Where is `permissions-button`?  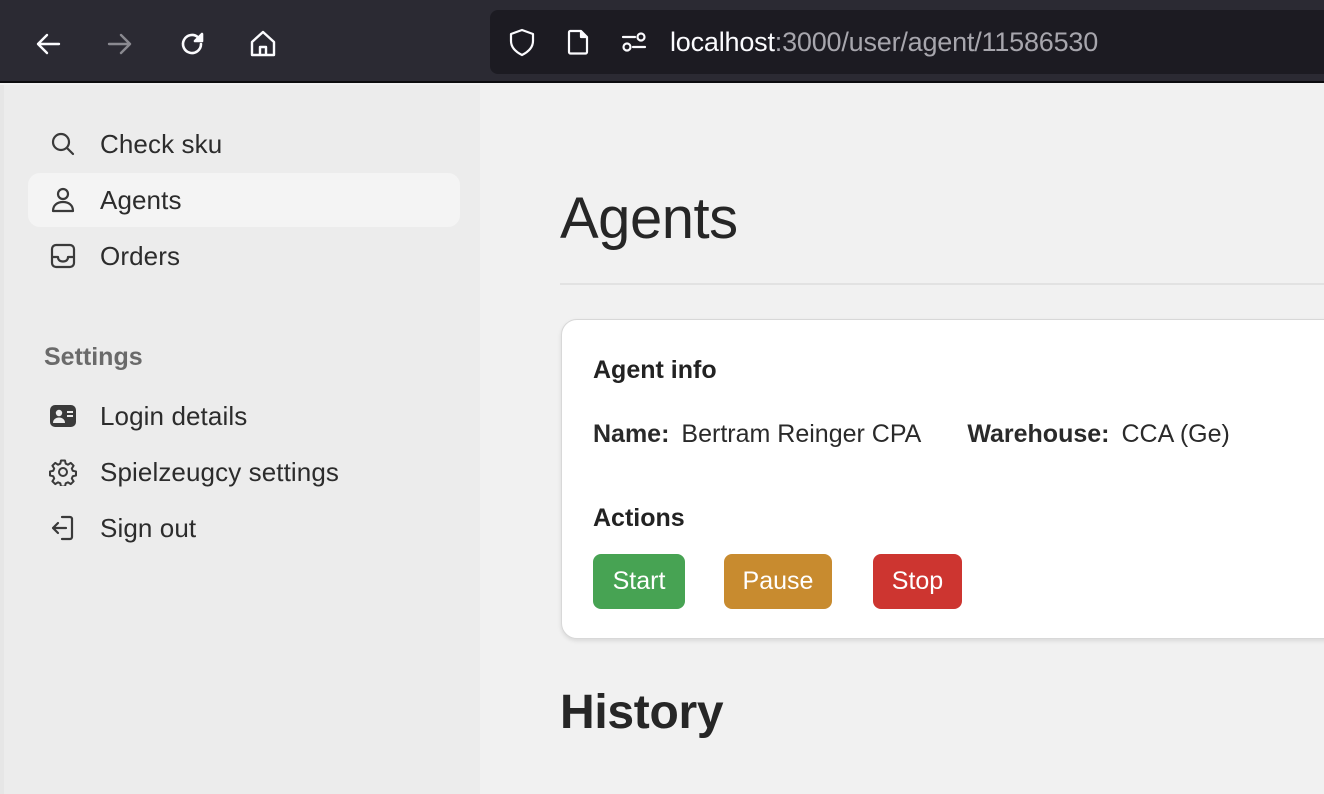
permissions-button is located at coordinates (634, 42).